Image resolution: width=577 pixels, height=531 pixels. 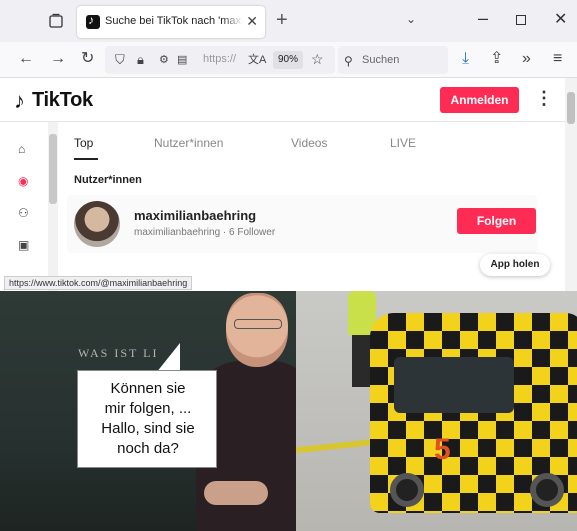 I want to click on tab-top: Top, so click(x=83, y=143).